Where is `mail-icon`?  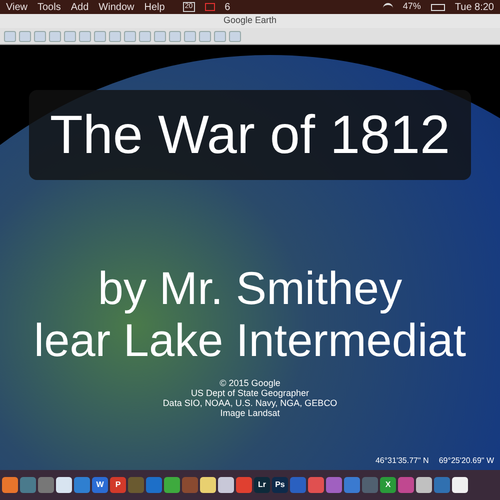 mail-icon is located at coordinates (209, 7).